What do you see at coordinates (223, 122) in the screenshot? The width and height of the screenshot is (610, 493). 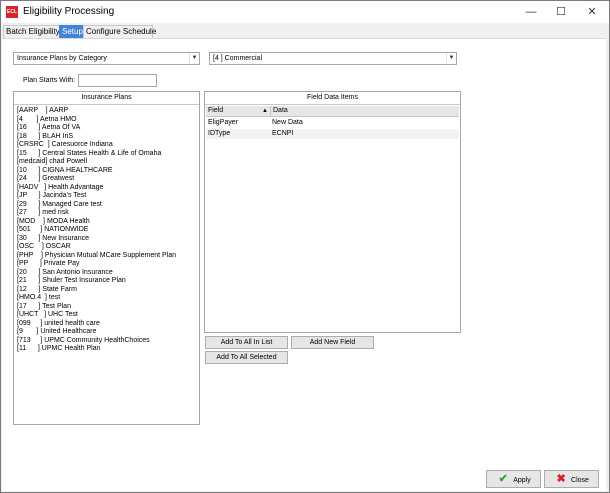 I see `field-cell: EligPayer` at bounding box center [223, 122].